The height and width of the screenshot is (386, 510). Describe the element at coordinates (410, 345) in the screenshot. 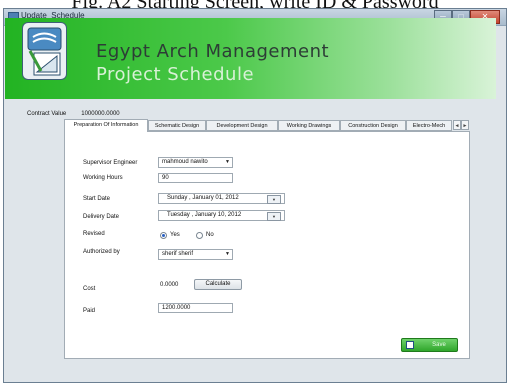

I see `save-icon` at that location.